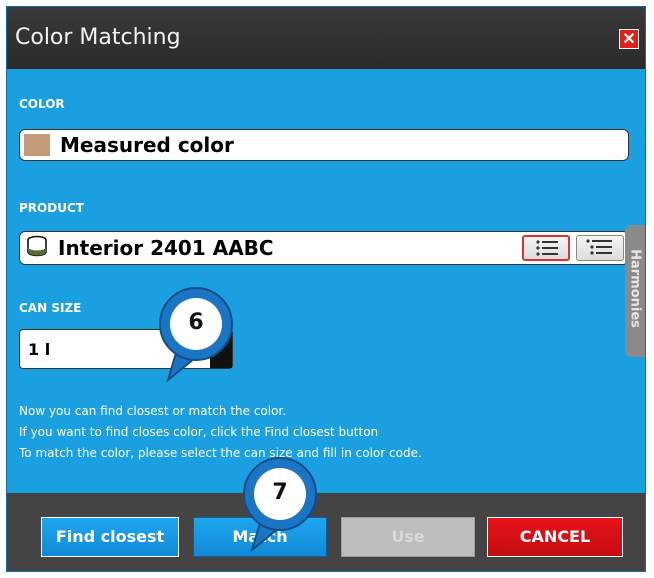 This screenshot has width=654, height=578. I want to click on dialog-title: Color Matching, so click(98, 37).